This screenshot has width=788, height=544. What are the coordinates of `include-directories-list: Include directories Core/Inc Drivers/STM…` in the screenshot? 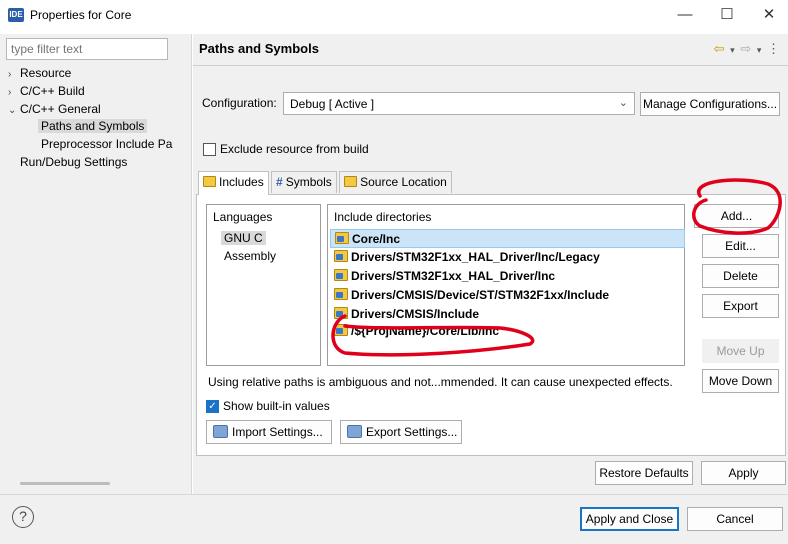 It's located at (506, 285).